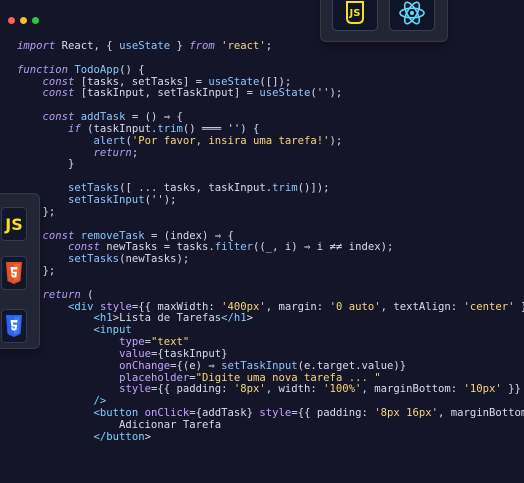 The width and height of the screenshot is (524, 483). What do you see at coordinates (313, 188) in the screenshot?
I see `code-token: ()]);` at bounding box center [313, 188].